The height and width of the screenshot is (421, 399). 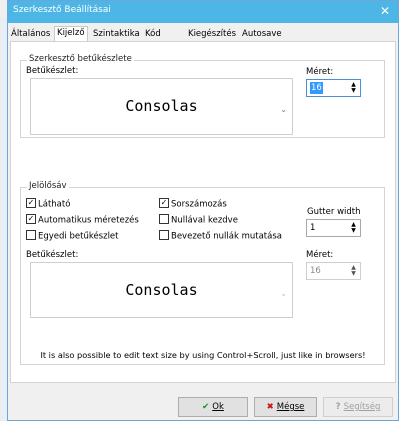 I want to click on gutter-font-selector: Consolas ⌄, so click(x=161, y=290).